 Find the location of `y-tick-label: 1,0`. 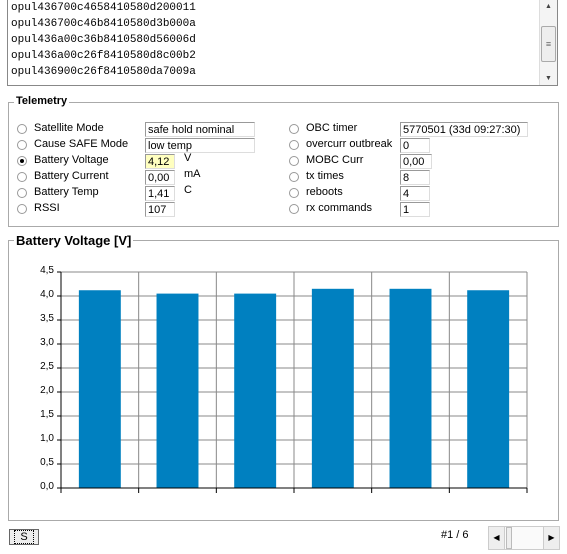

y-tick-label: 1,0 is located at coordinates (47, 438).